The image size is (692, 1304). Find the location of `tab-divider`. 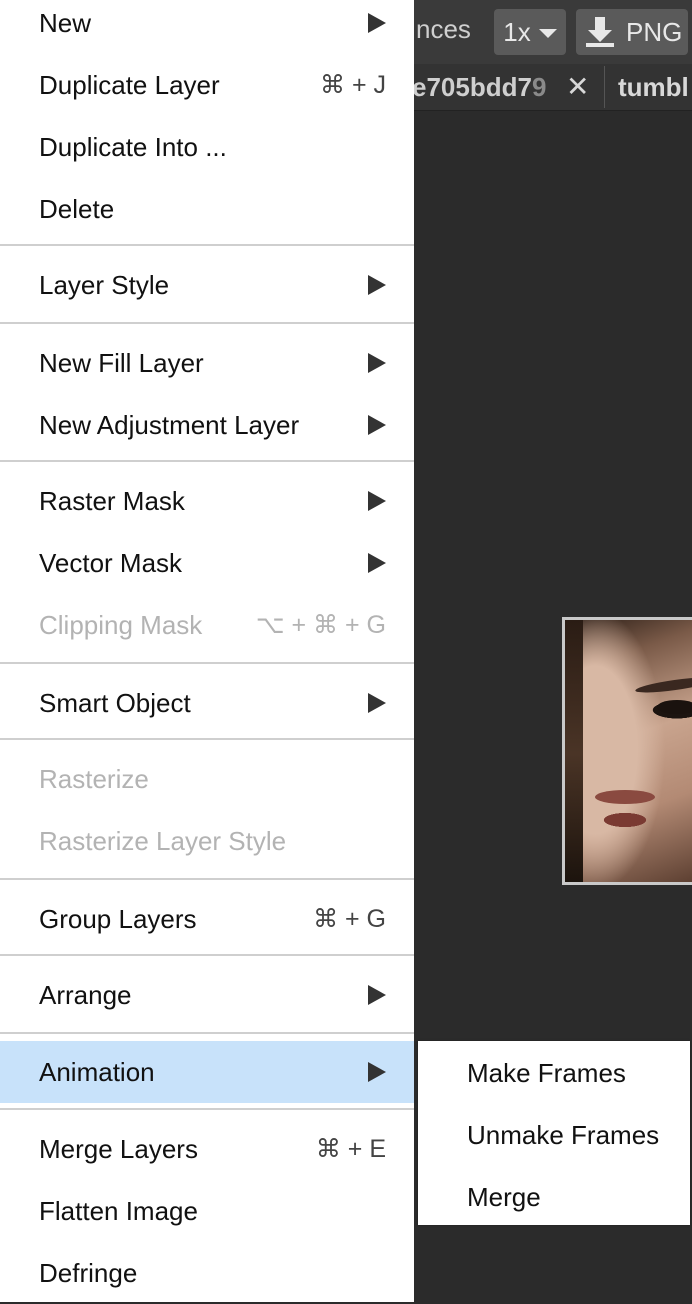

tab-divider is located at coordinates (604, 87).